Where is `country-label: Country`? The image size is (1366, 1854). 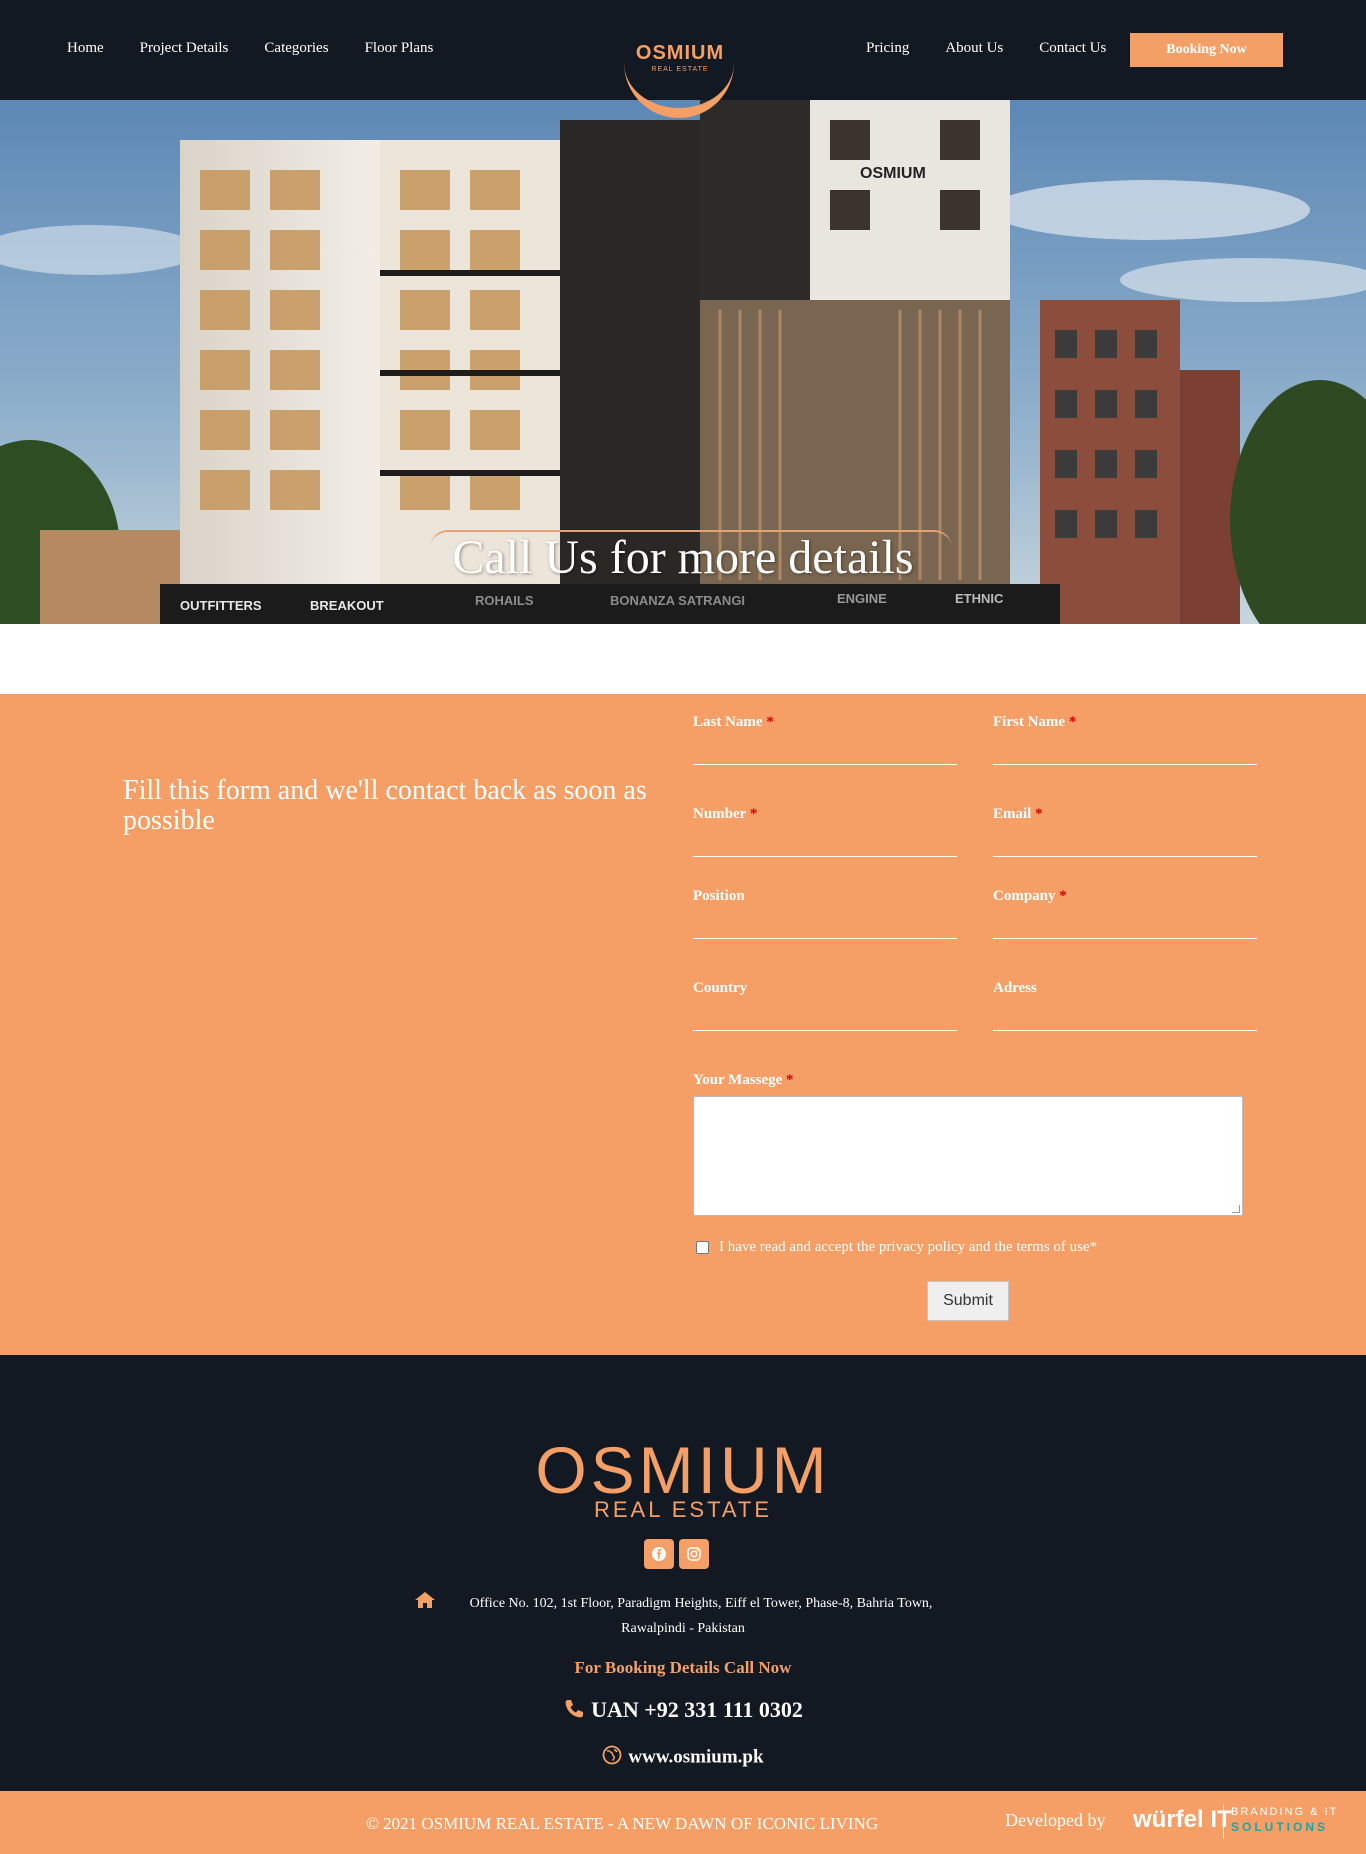
country-label: Country is located at coordinates (720, 988).